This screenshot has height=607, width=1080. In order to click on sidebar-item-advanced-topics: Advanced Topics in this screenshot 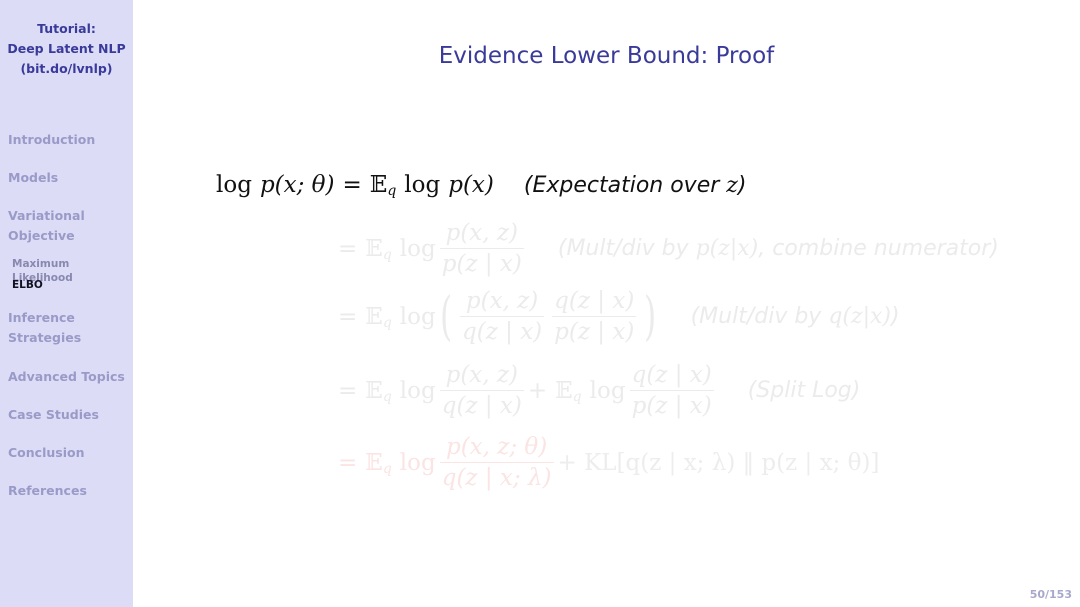, I will do `click(66, 377)`.